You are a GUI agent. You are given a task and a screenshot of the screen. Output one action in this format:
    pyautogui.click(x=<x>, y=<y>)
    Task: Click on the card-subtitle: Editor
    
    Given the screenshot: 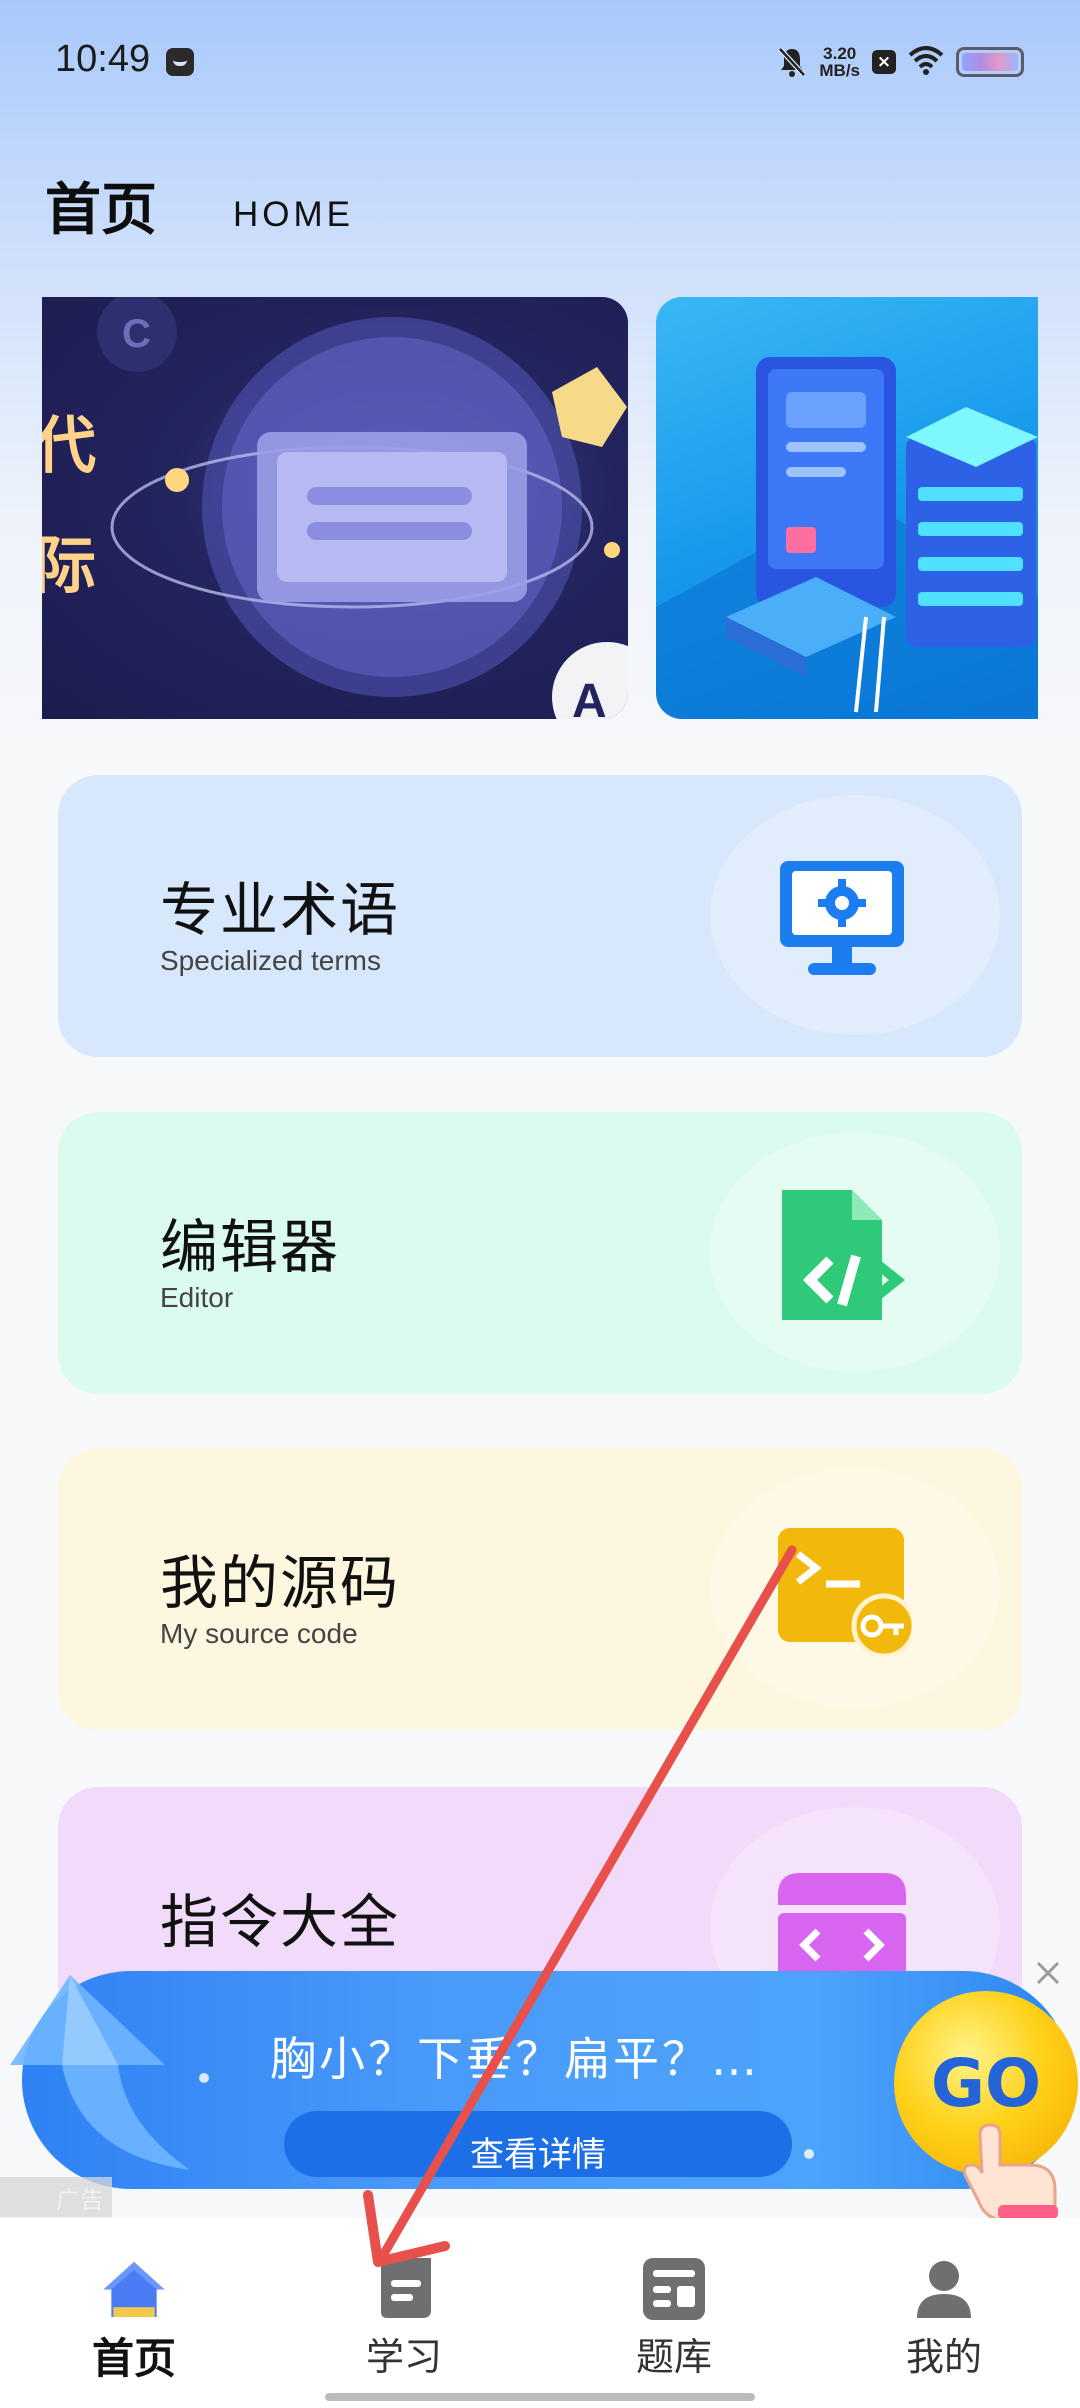 What is the action you would take?
    pyautogui.click(x=197, y=1297)
    